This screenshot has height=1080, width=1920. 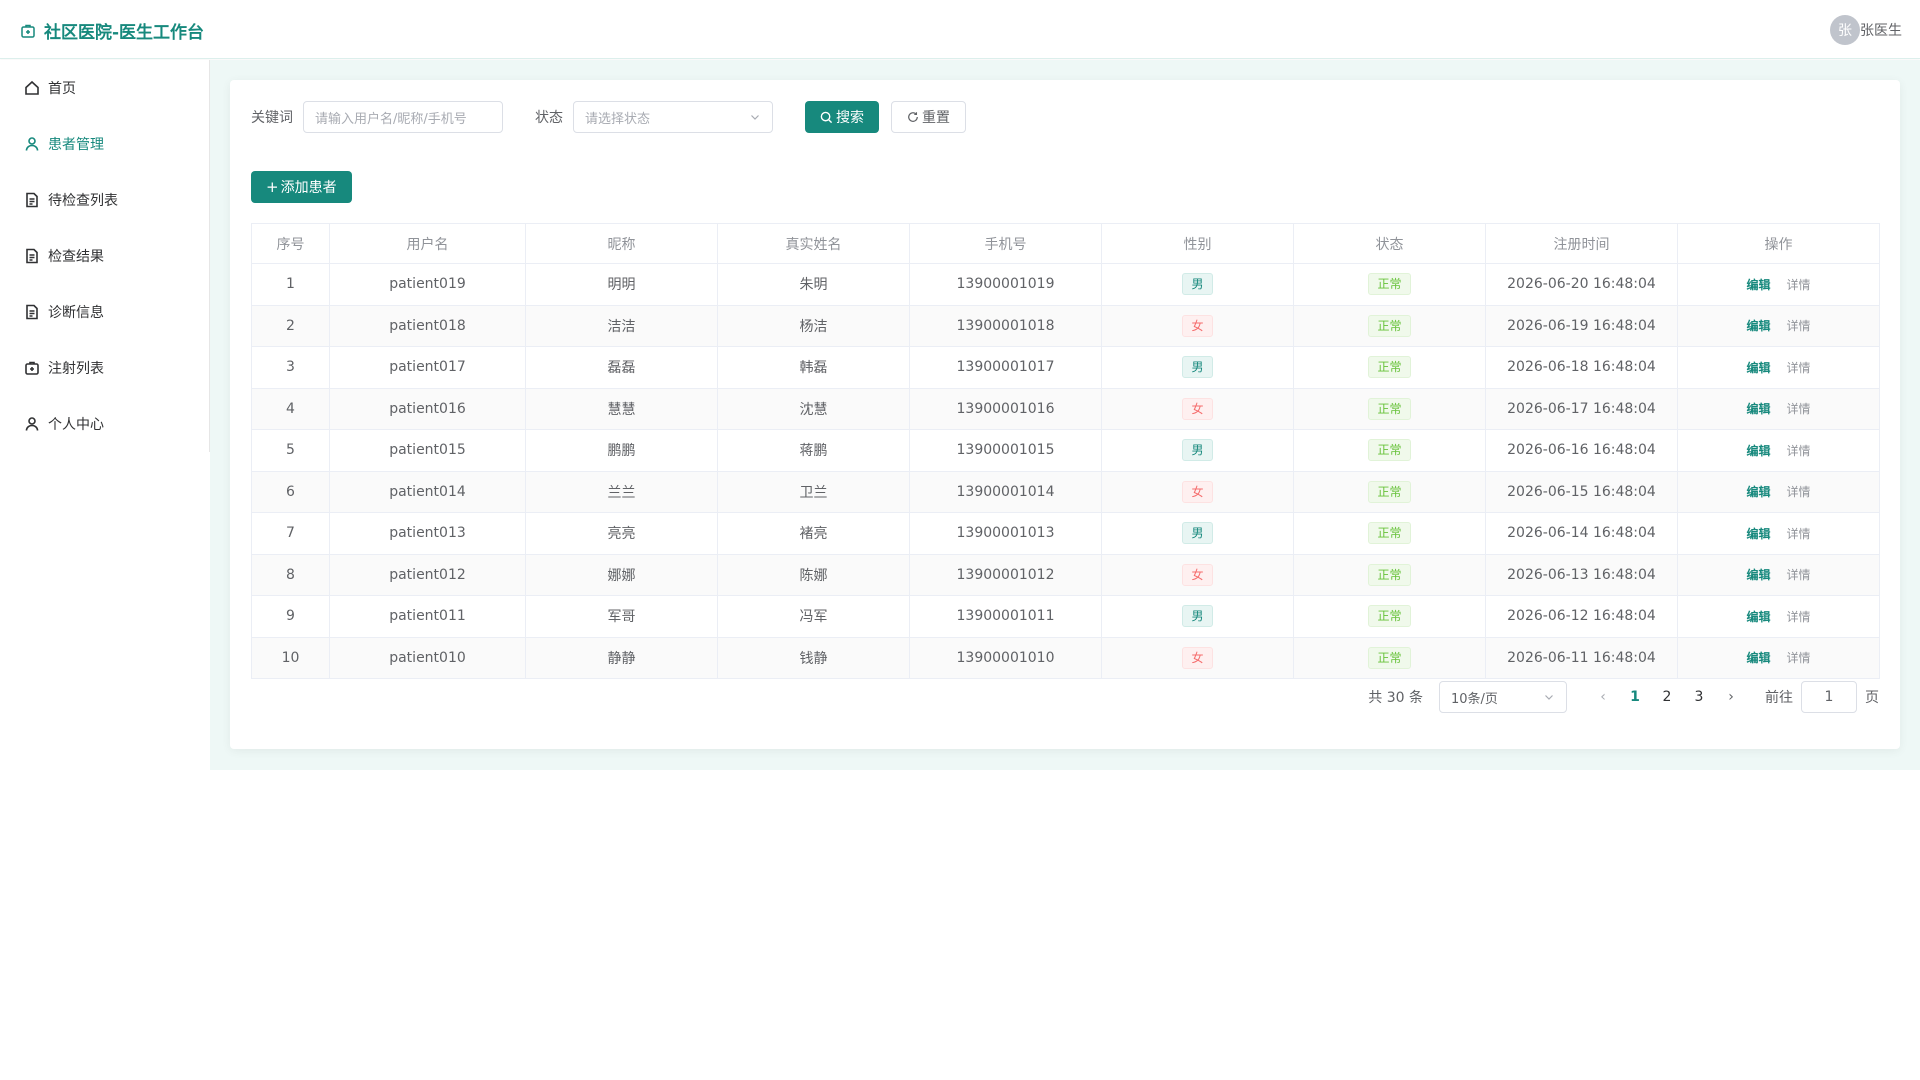 What do you see at coordinates (403, 117) in the screenshot?
I see `keyword-input: 请输入用户名/昵称/手机号` at bounding box center [403, 117].